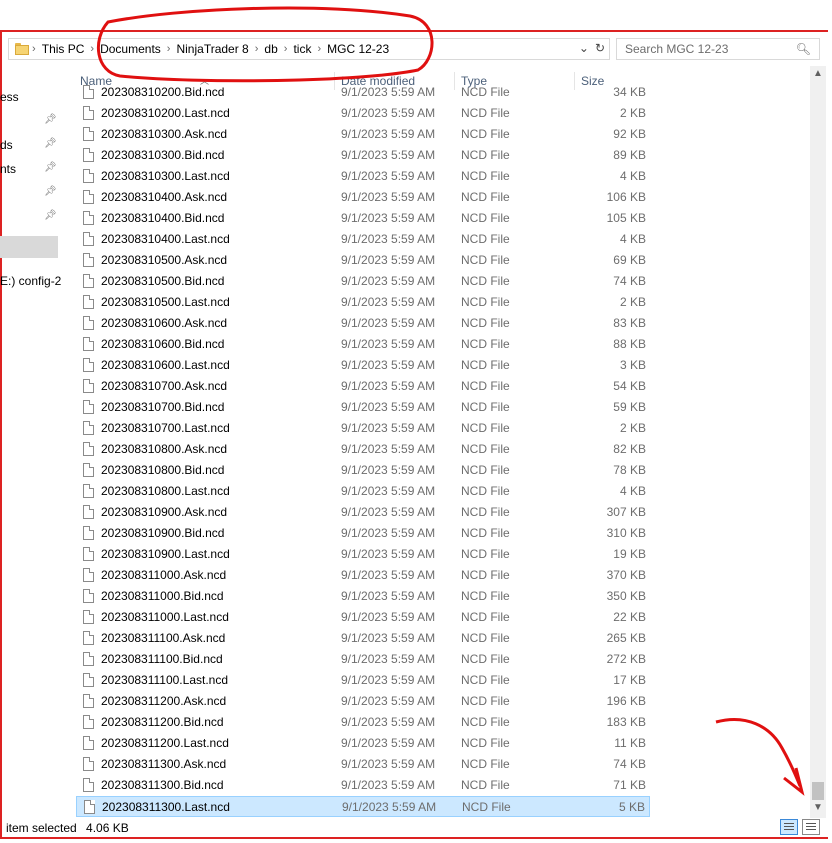  I want to click on chevron-right-icon: ›, so click(32, 49).